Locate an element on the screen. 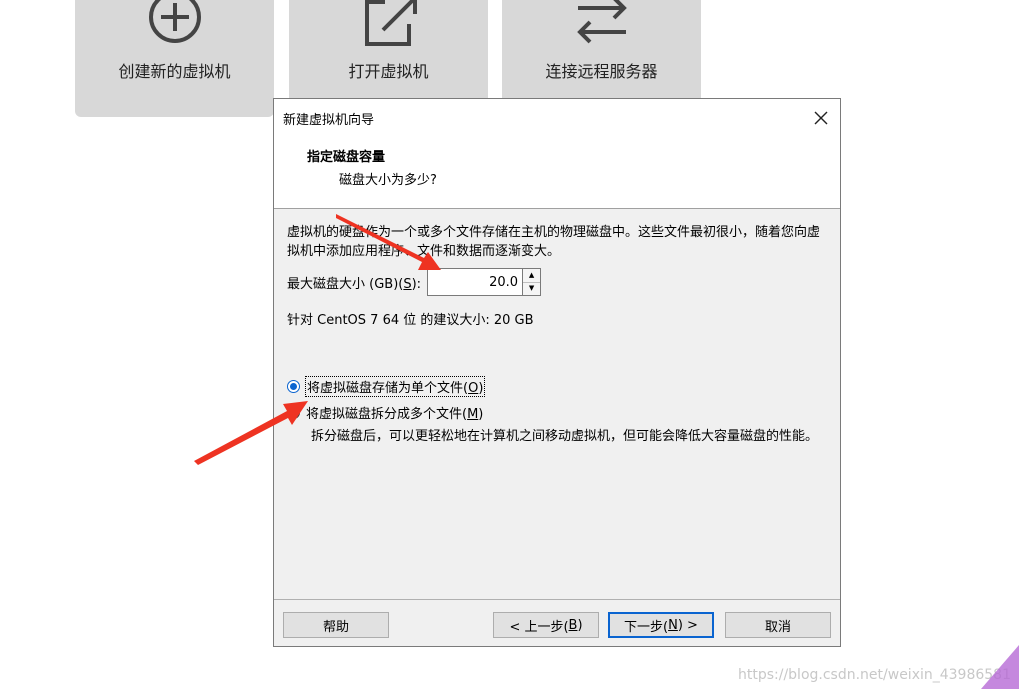  close-button is located at coordinates (821, 118).